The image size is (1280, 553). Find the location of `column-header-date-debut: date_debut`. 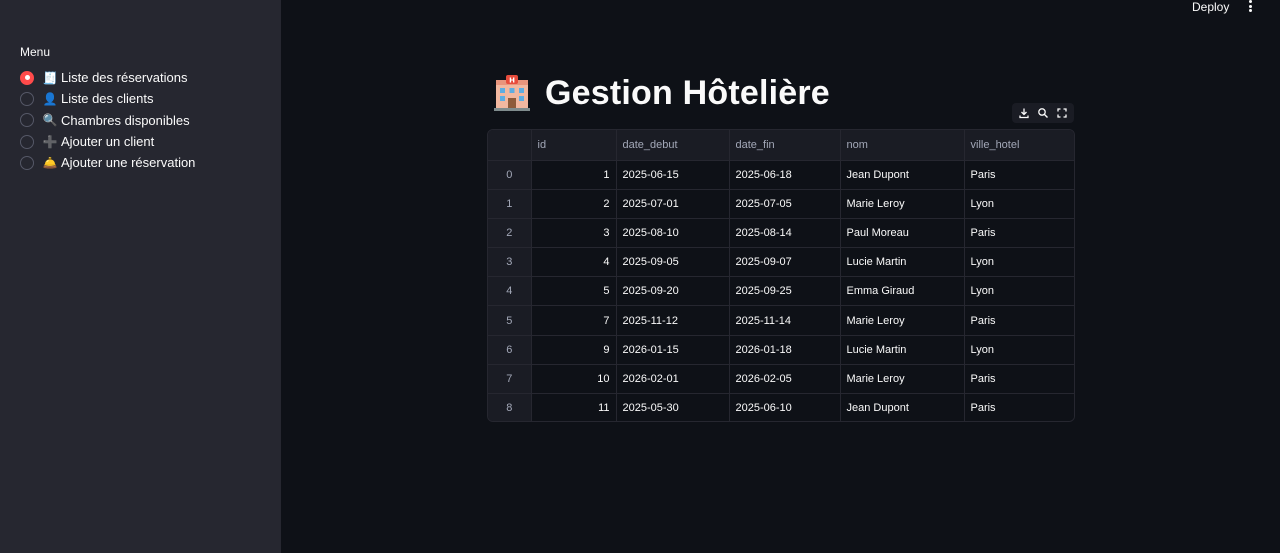

column-header-date-debut: date_debut is located at coordinates (673, 145).